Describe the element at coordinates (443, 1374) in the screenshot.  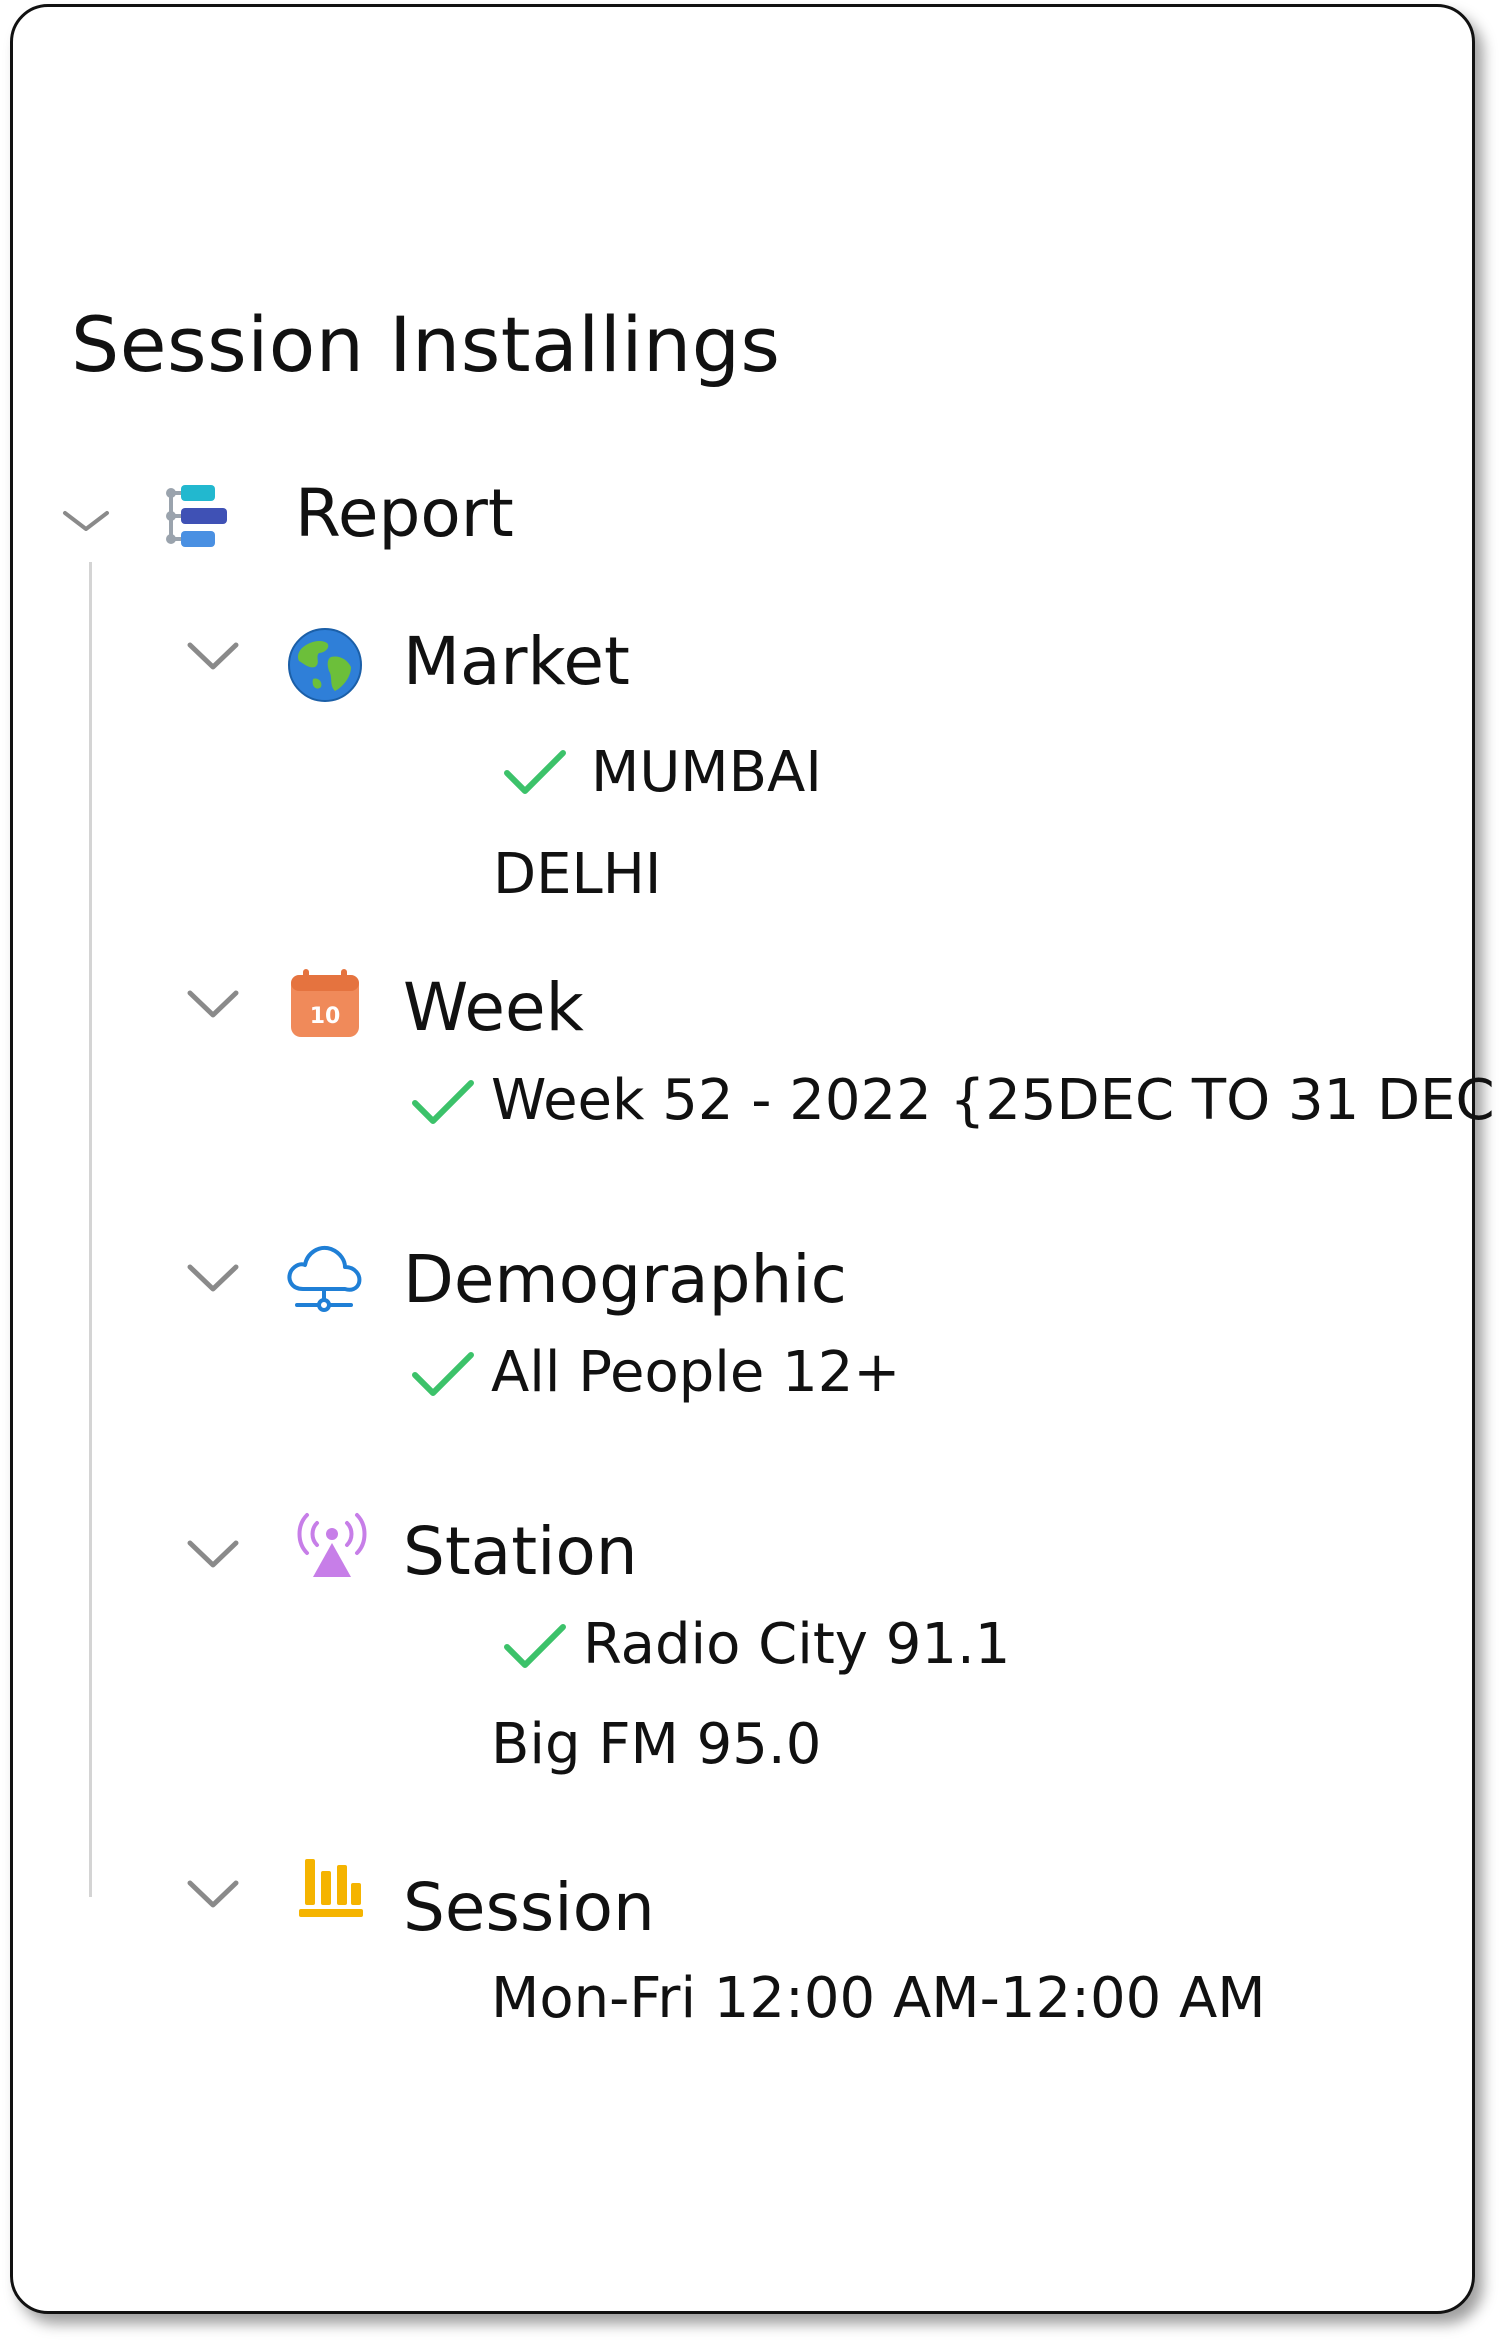
I see `all-people-check-icon` at that location.